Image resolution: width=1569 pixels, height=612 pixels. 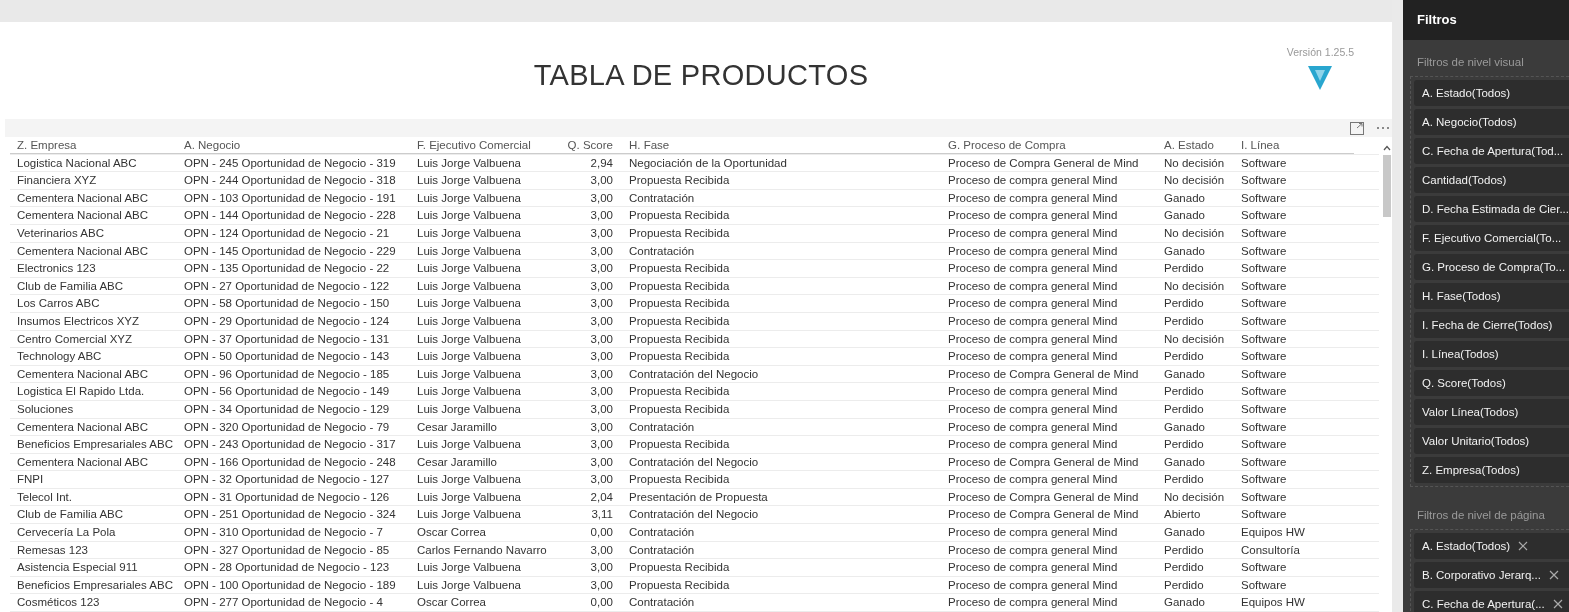 I want to click on more-options-icon, so click(x=1383, y=128).